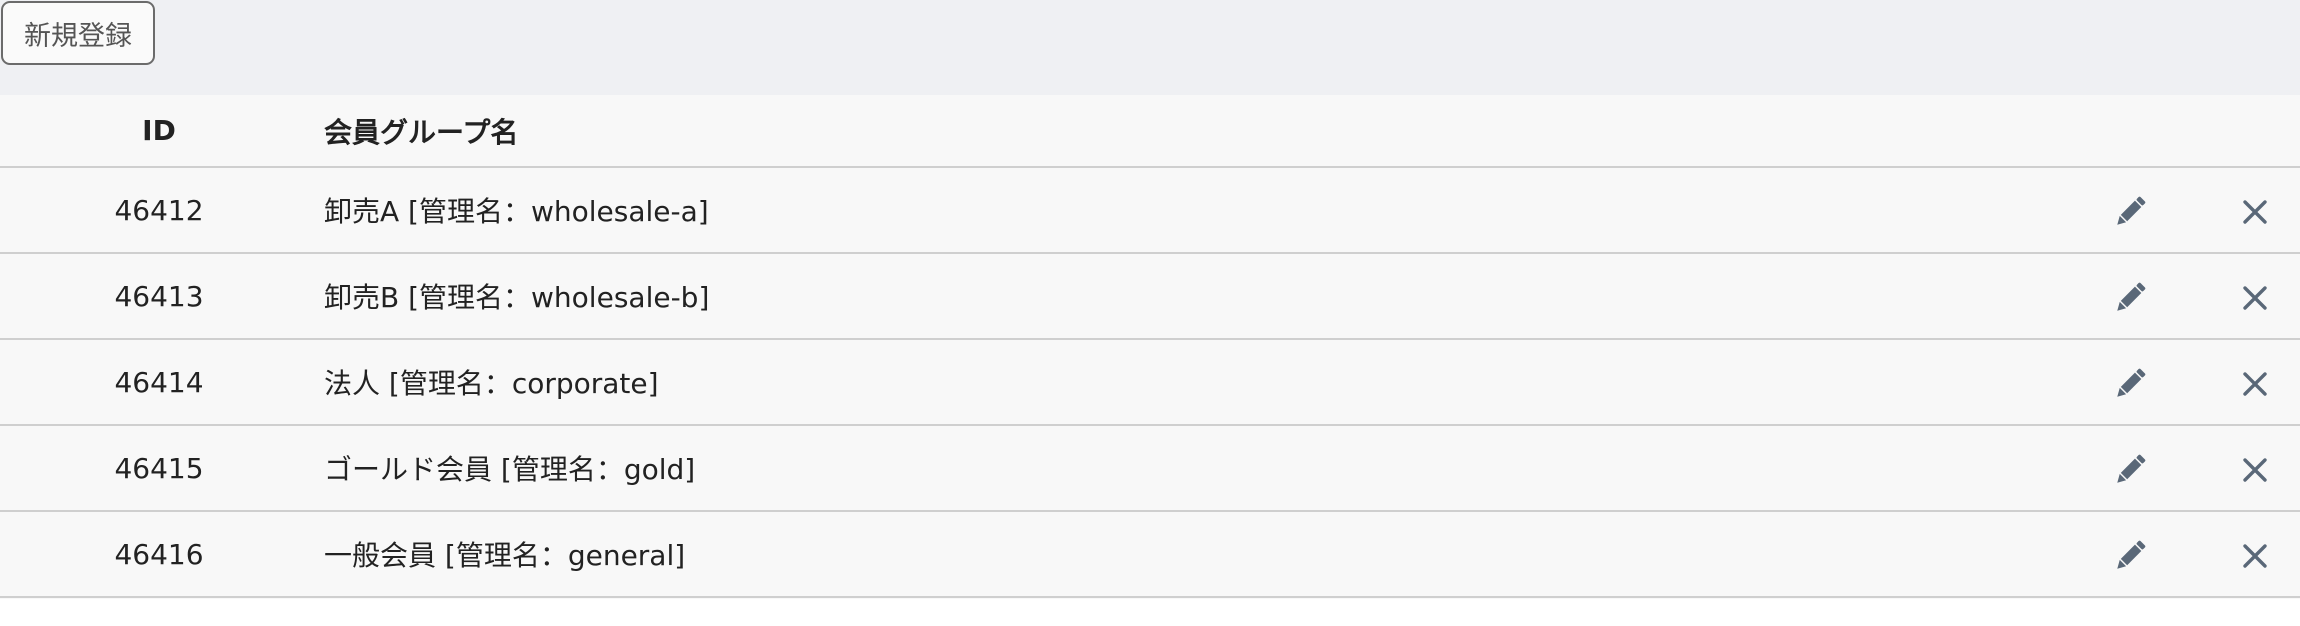 Image resolution: width=2300 pixels, height=626 pixels. I want to click on new-registration-button: 新規登録, so click(78, 33).